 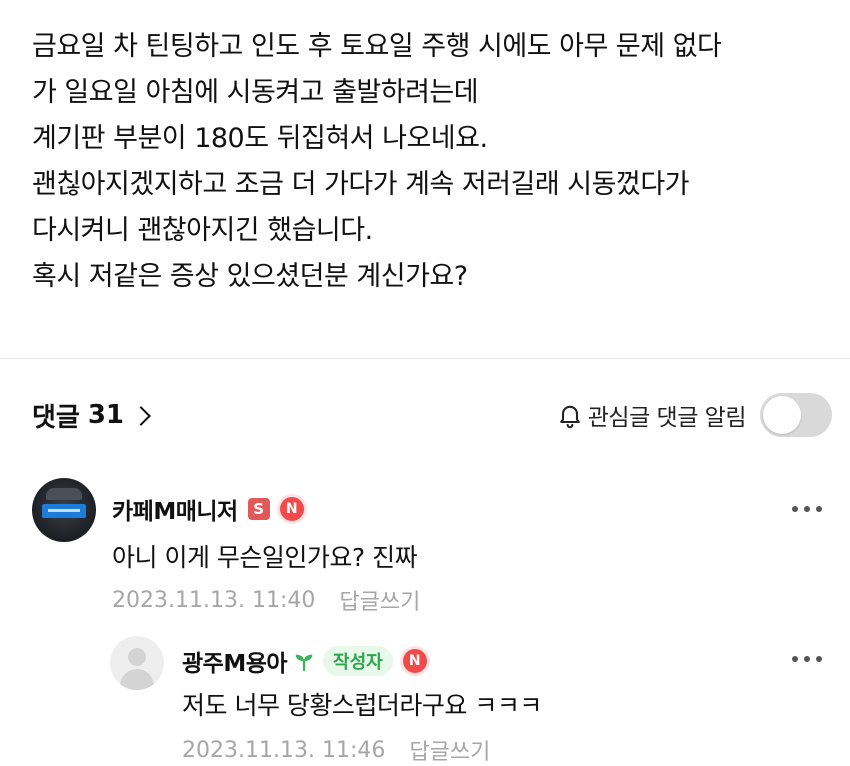 What do you see at coordinates (258, 509) in the screenshot?
I see `staff-badge-icon: S` at bounding box center [258, 509].